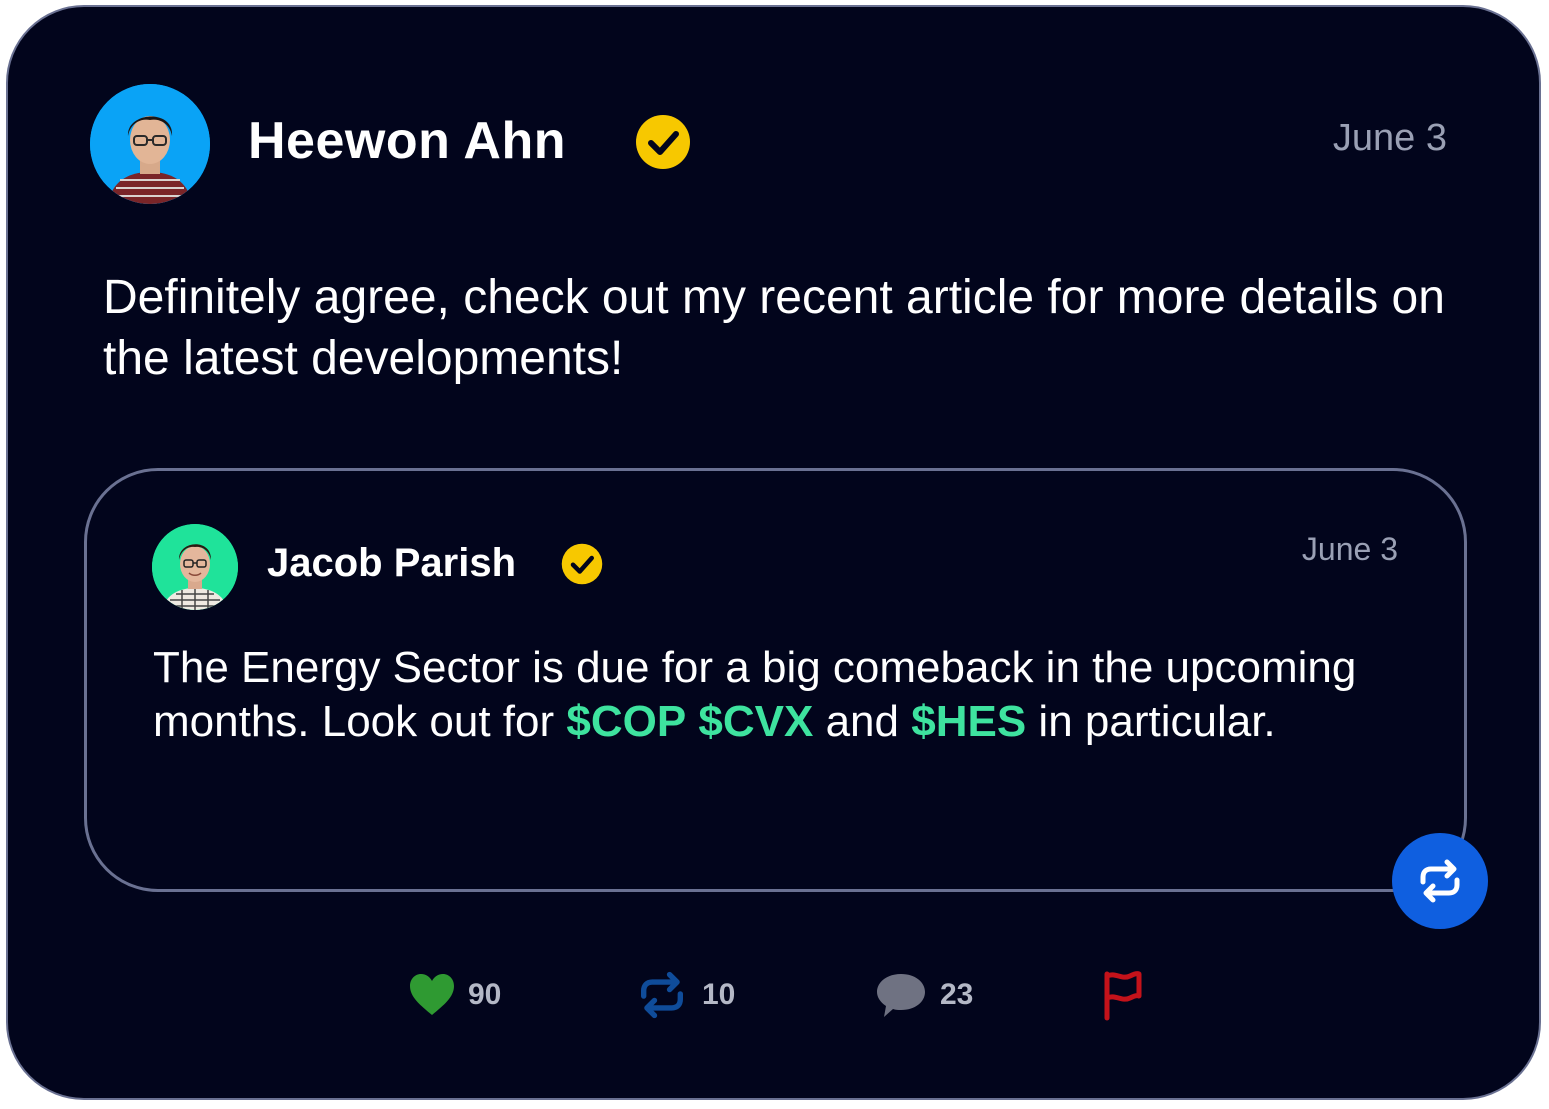 The image size is (1549, 1109). I want to click on repost-button: 10, so click(684, 995).